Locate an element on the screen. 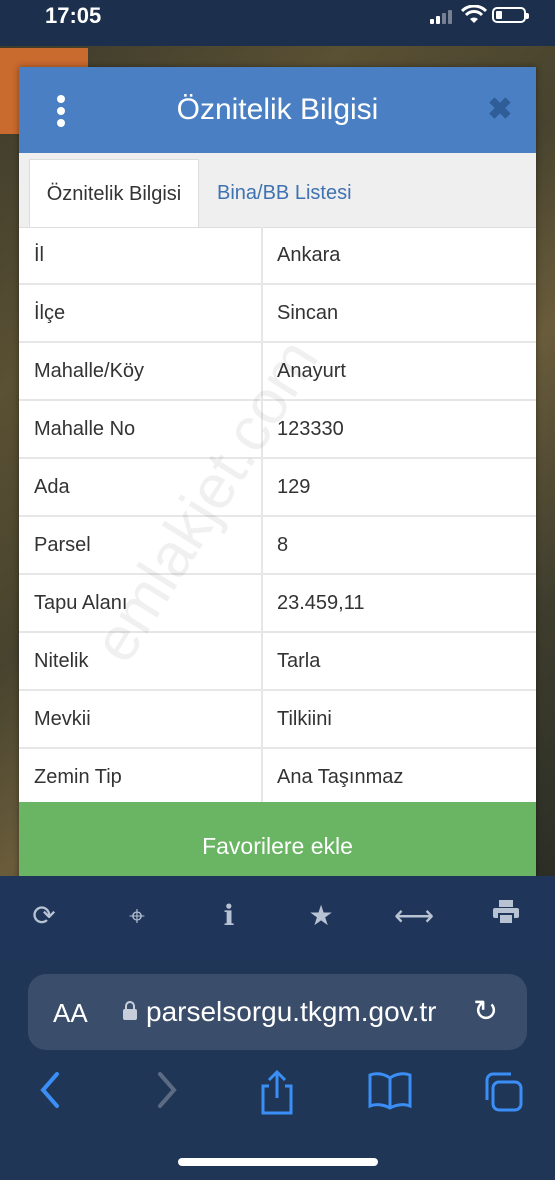 The height and width of the screenshot is (1180, 555). share-icon is located at coordinates (277, 1092).